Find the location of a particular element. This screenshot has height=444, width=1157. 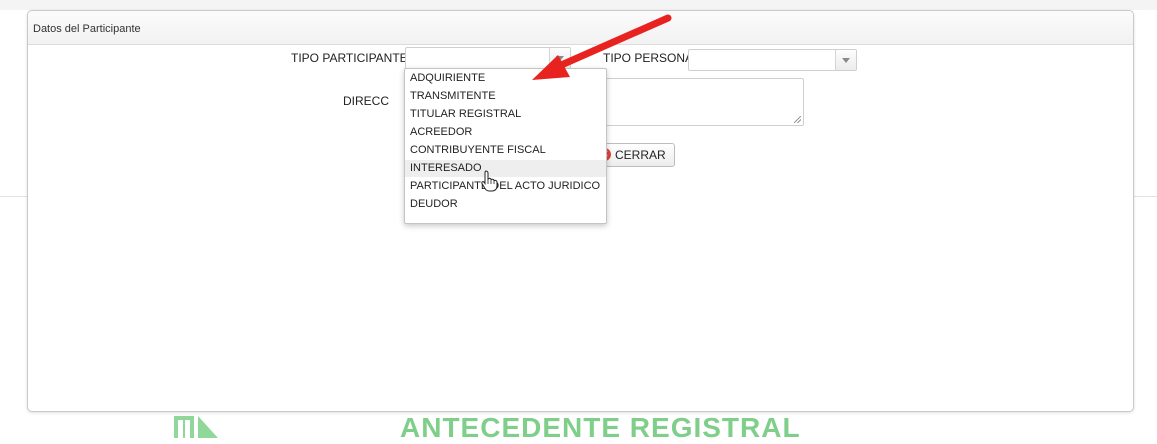

direccion-textarea is located at coordinates (690, 102).